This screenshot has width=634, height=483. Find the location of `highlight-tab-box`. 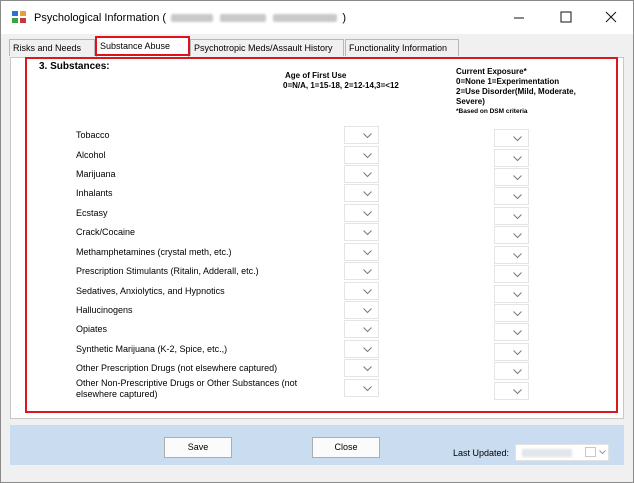

highlight-tab-box is located at coordinates (142, 46).